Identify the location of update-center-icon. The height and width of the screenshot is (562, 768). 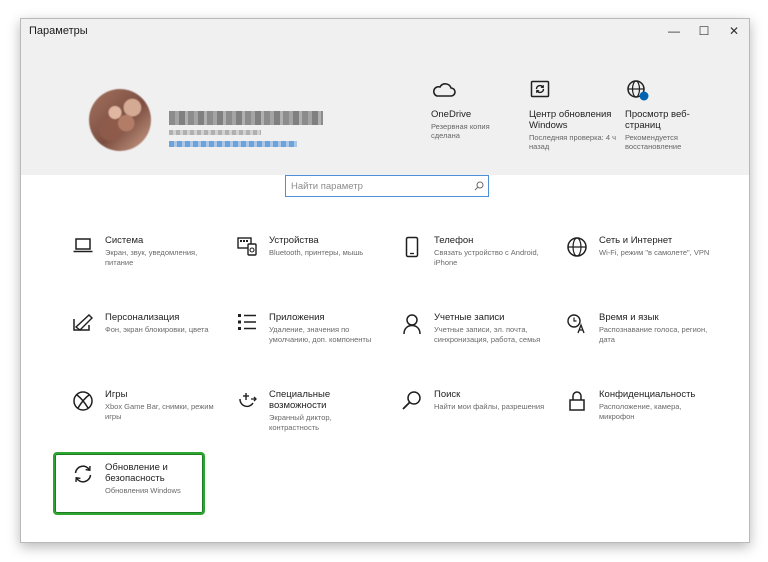
(573, 90).